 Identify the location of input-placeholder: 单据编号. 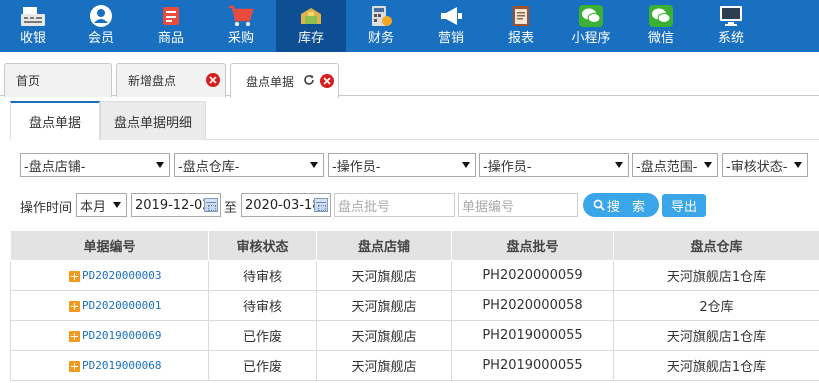
(488, 207).